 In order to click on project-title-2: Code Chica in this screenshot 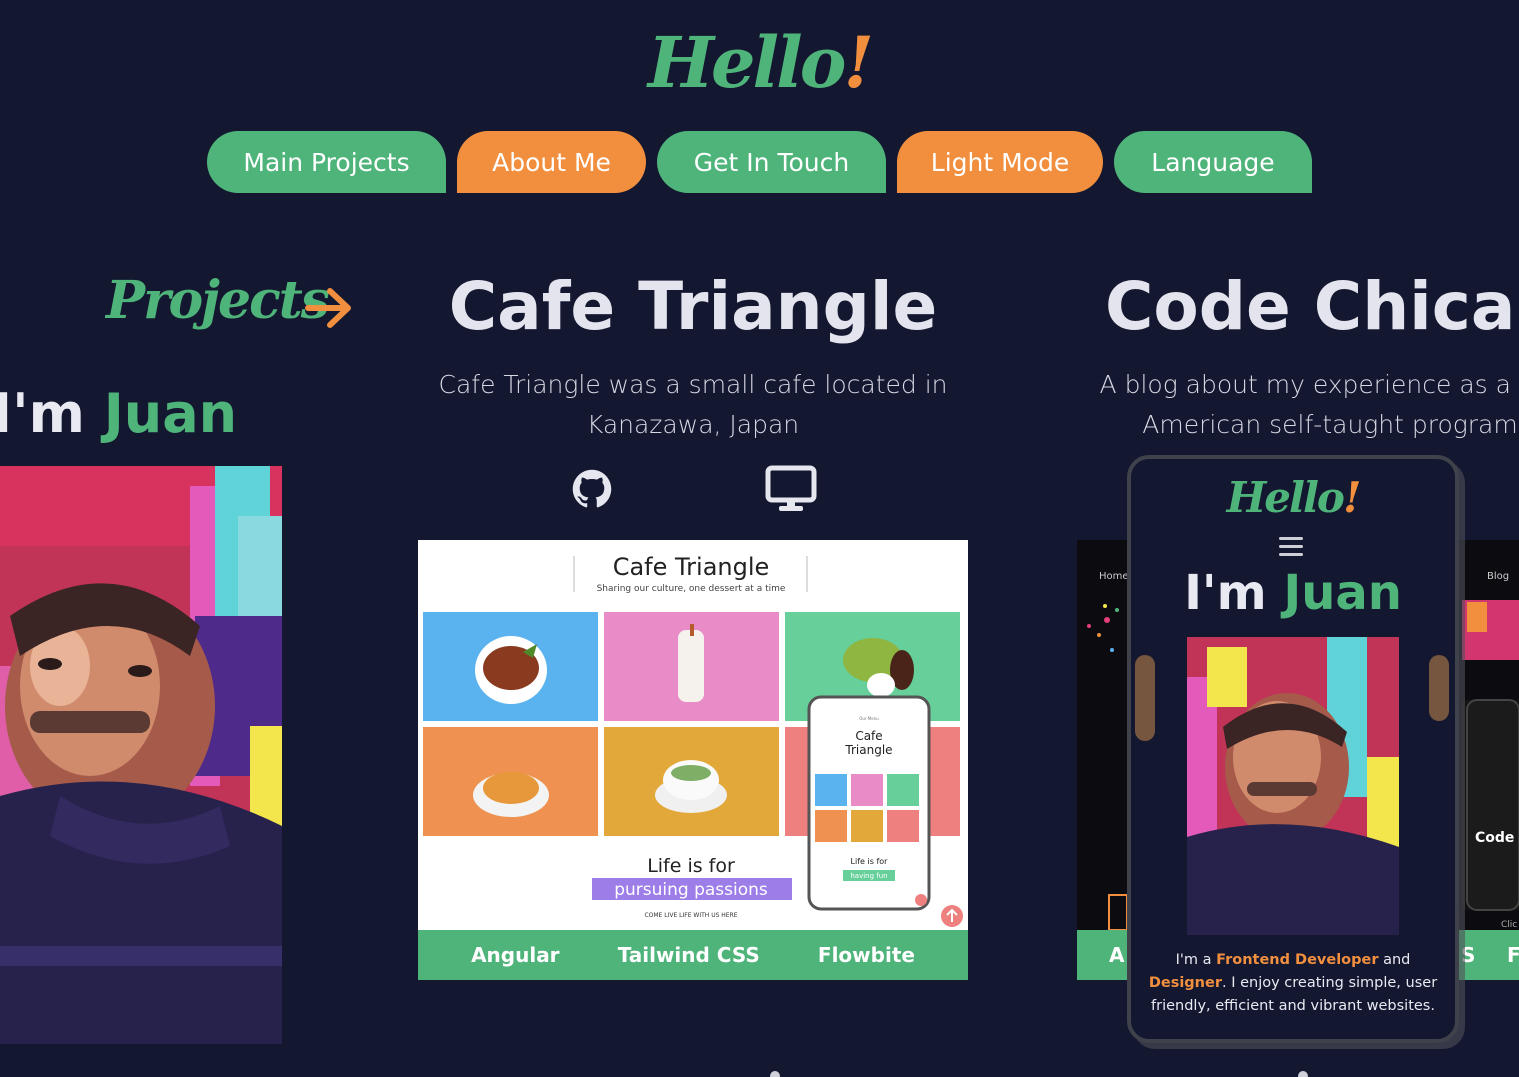, I will do `click(1310, 306)`.